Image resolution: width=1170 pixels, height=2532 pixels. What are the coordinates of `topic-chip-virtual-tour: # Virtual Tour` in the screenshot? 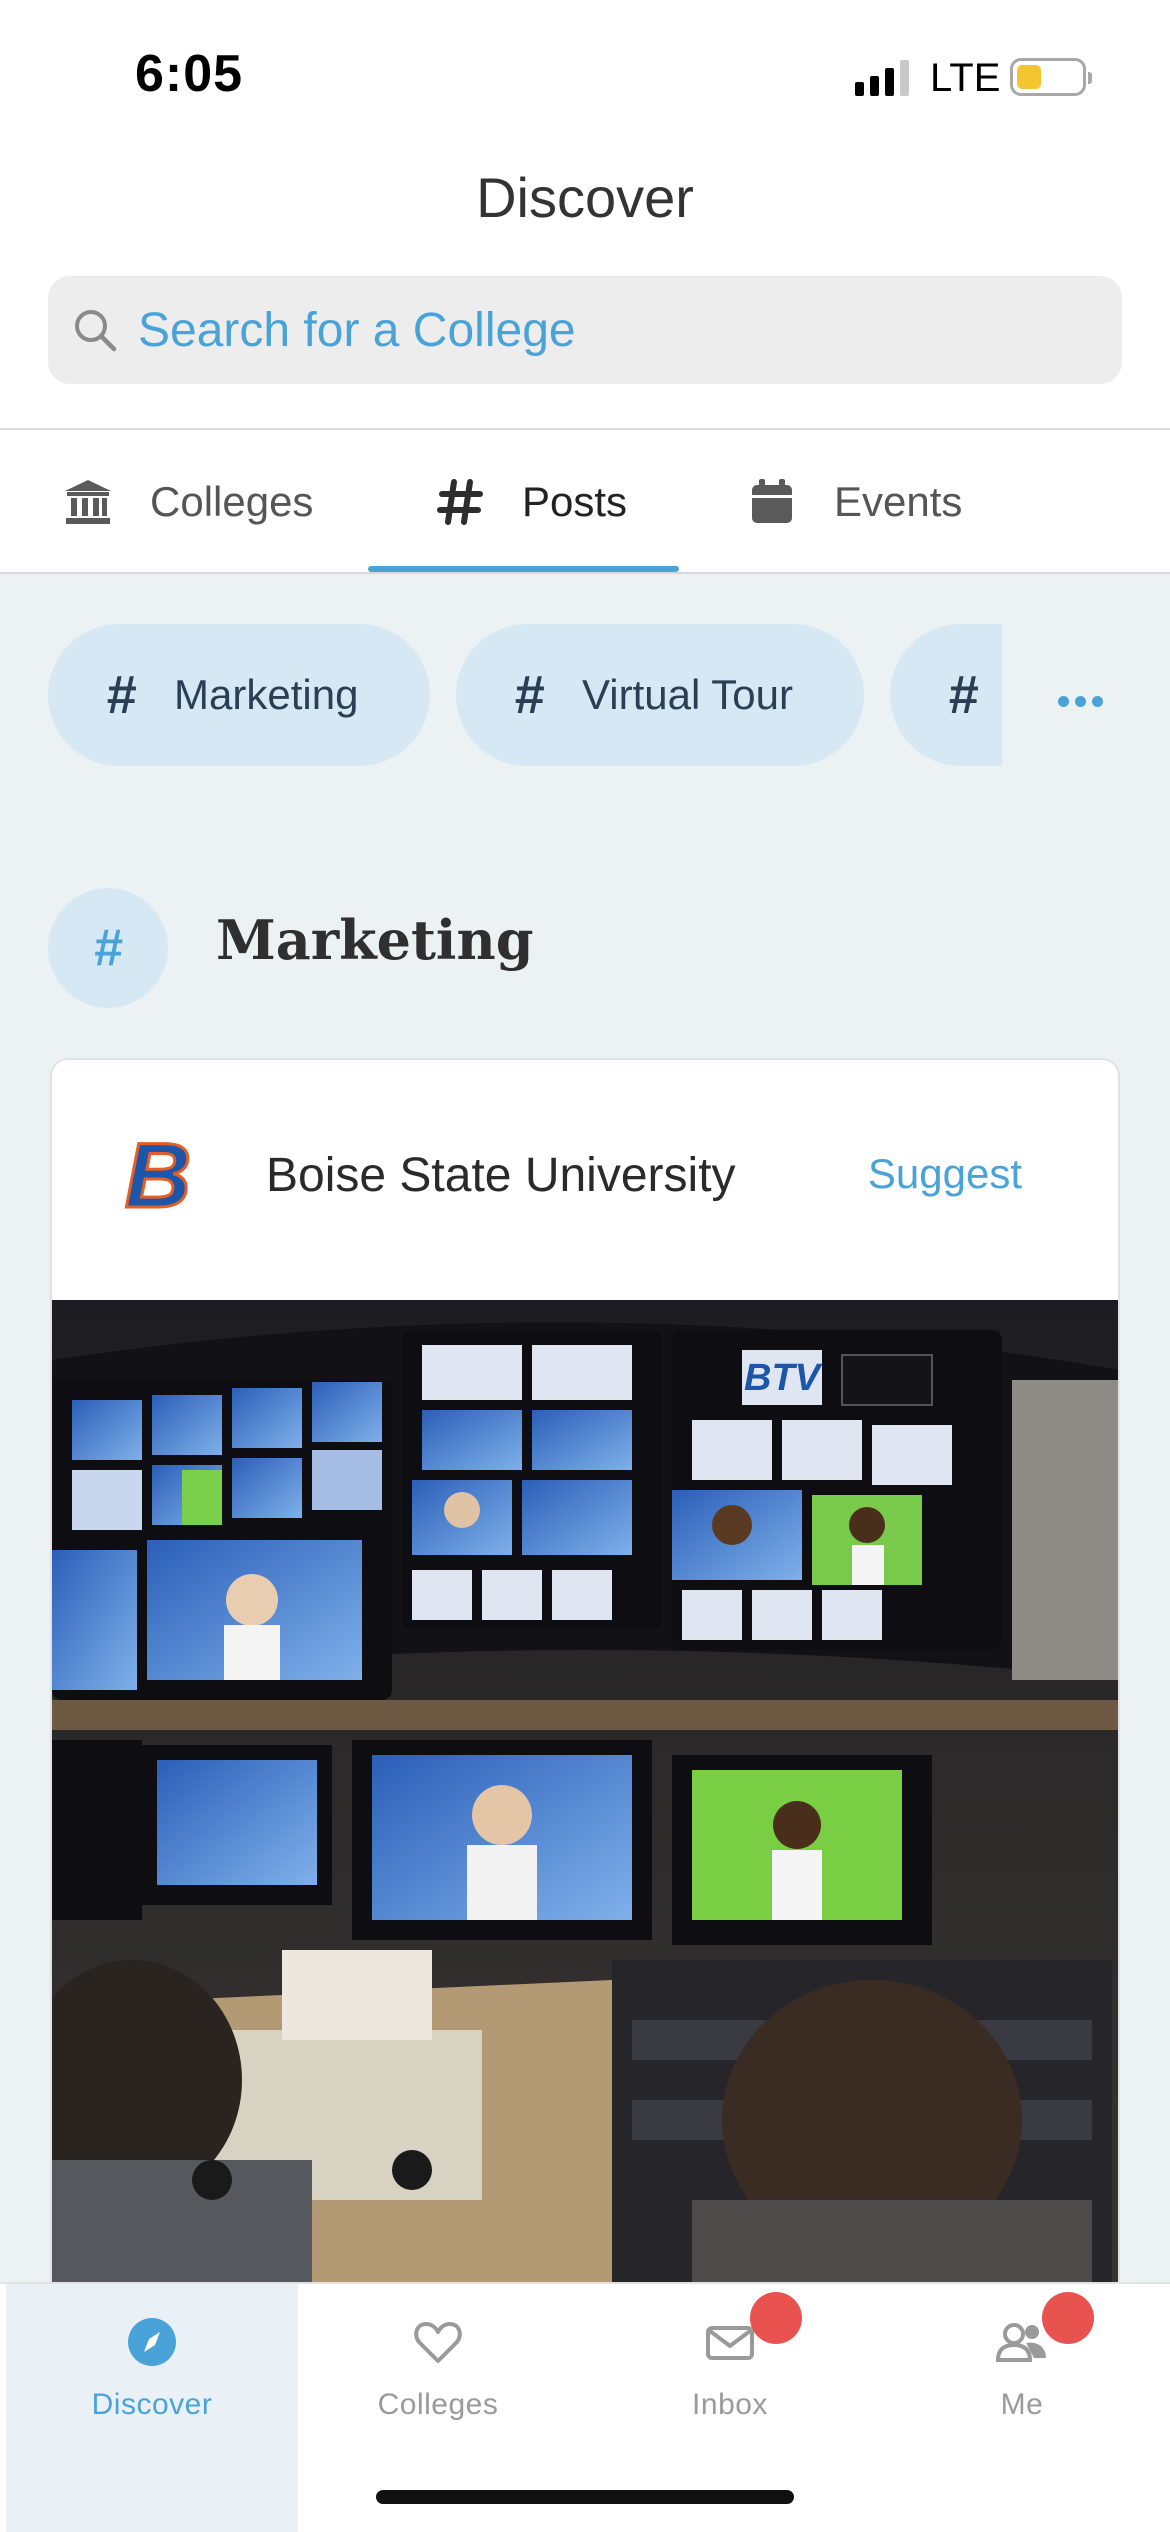 It's located at (660, 695).